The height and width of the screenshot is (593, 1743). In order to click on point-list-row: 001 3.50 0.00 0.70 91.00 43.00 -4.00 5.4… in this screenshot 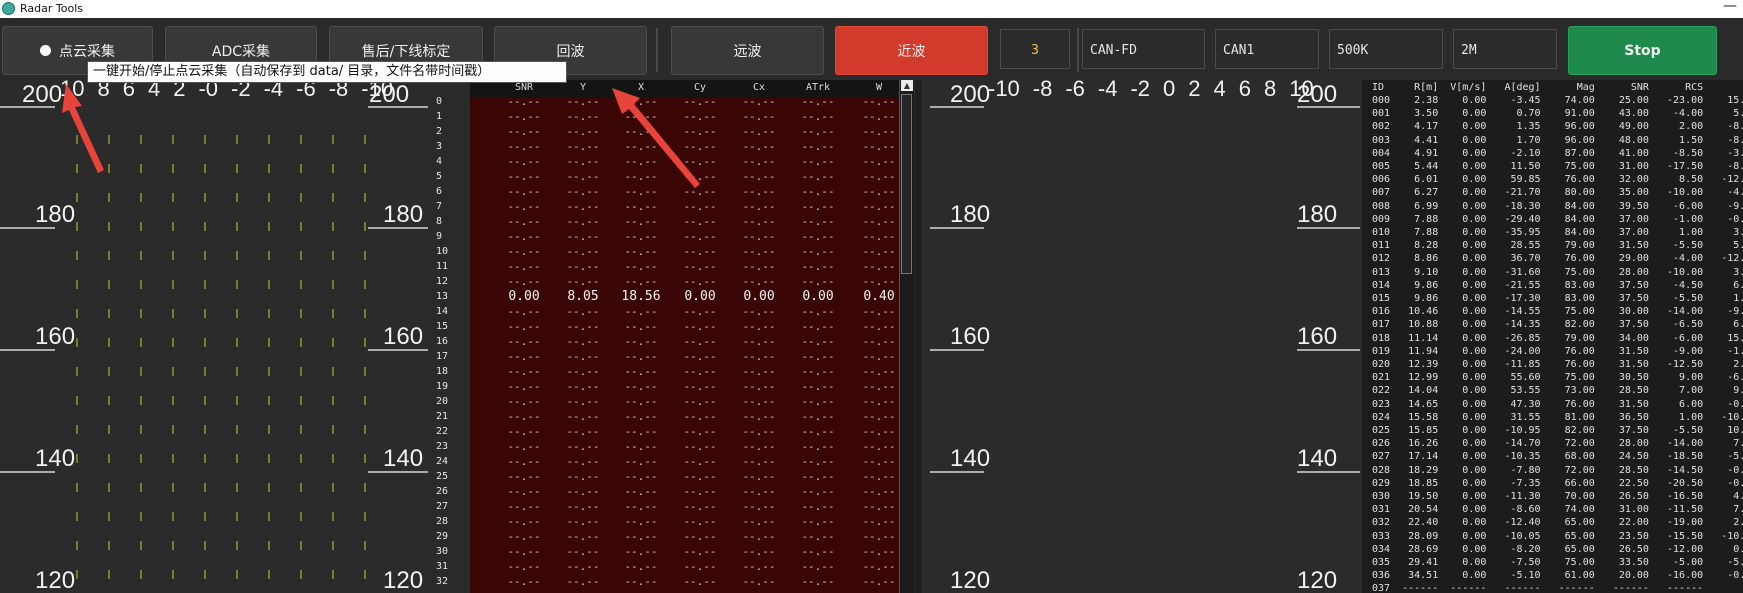, I will do `click(1557, 114)`.